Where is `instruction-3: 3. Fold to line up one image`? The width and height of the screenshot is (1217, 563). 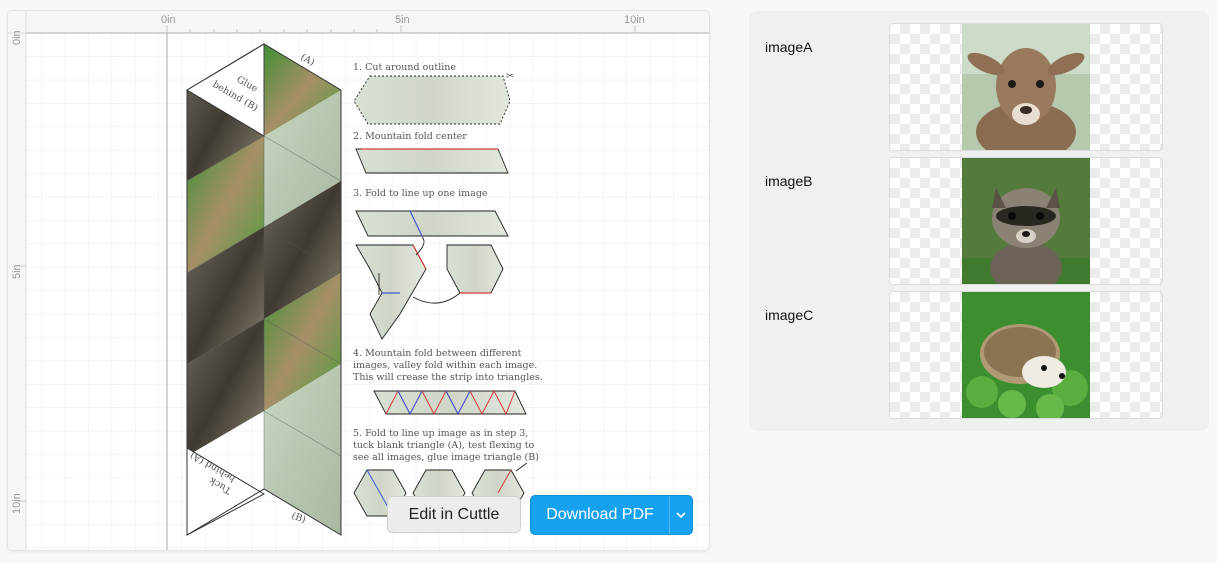 instruction-3: 3. Fold to line up one image is located at coordinates (420, 193).